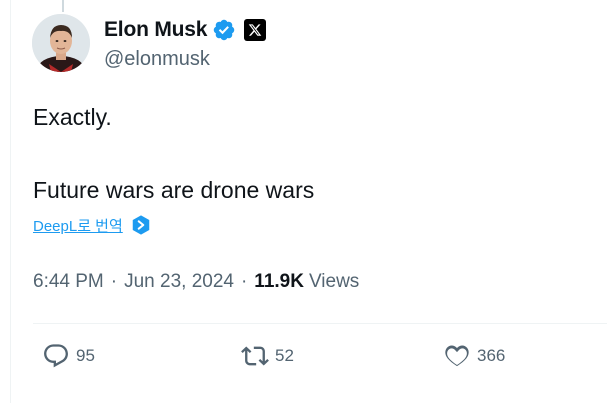 The image size is (607, 403). I want to click on x-logo-icon, so click(255, 30).